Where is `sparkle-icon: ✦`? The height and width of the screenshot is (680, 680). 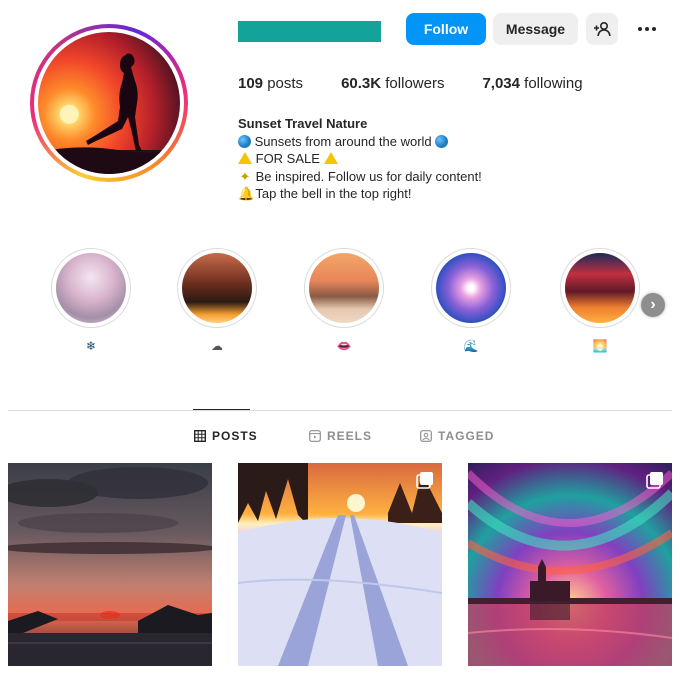
sparkle-icon: ✦ is located at coordinates (245, 176).